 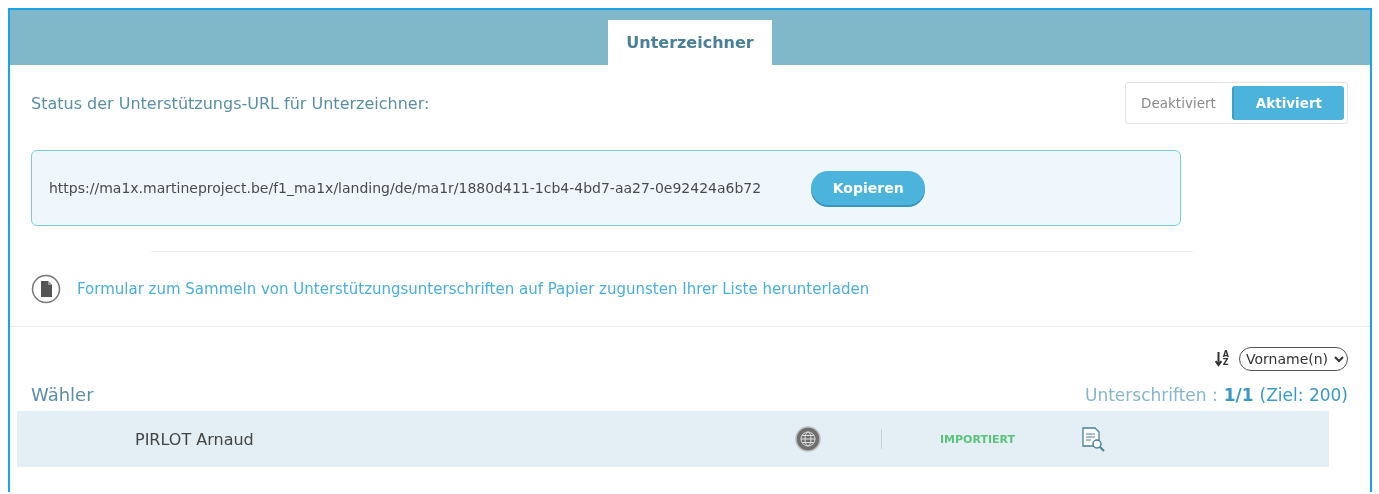 I want to click on section-title: Wähler, so click(x=62, y=394).